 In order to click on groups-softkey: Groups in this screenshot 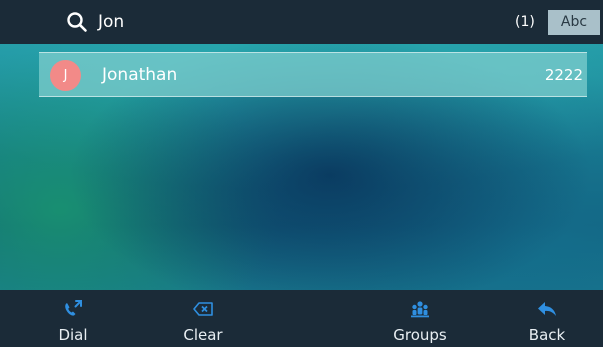, I will do `click(420, 318)`.